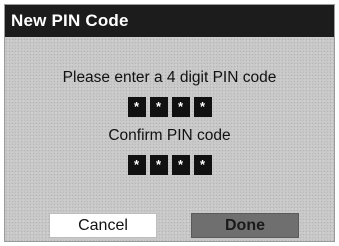 The width and height of the screenshot is (339, 246). What do you see at coordinates (169, 165) in the screenshot?
I see `pin-confirm-field: * * * *` at bounding box center [169, 165].